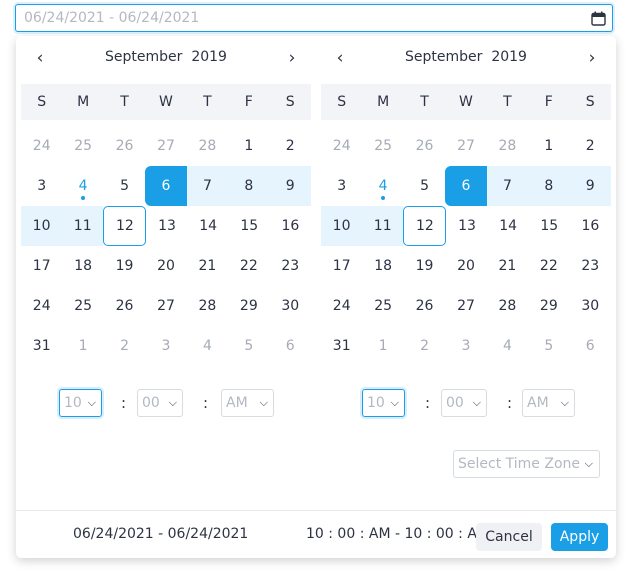 The width and height of the screenshot is (632, 584). I want to click on timezone-select: Select Time Zone ⌵, so click(526, 464).